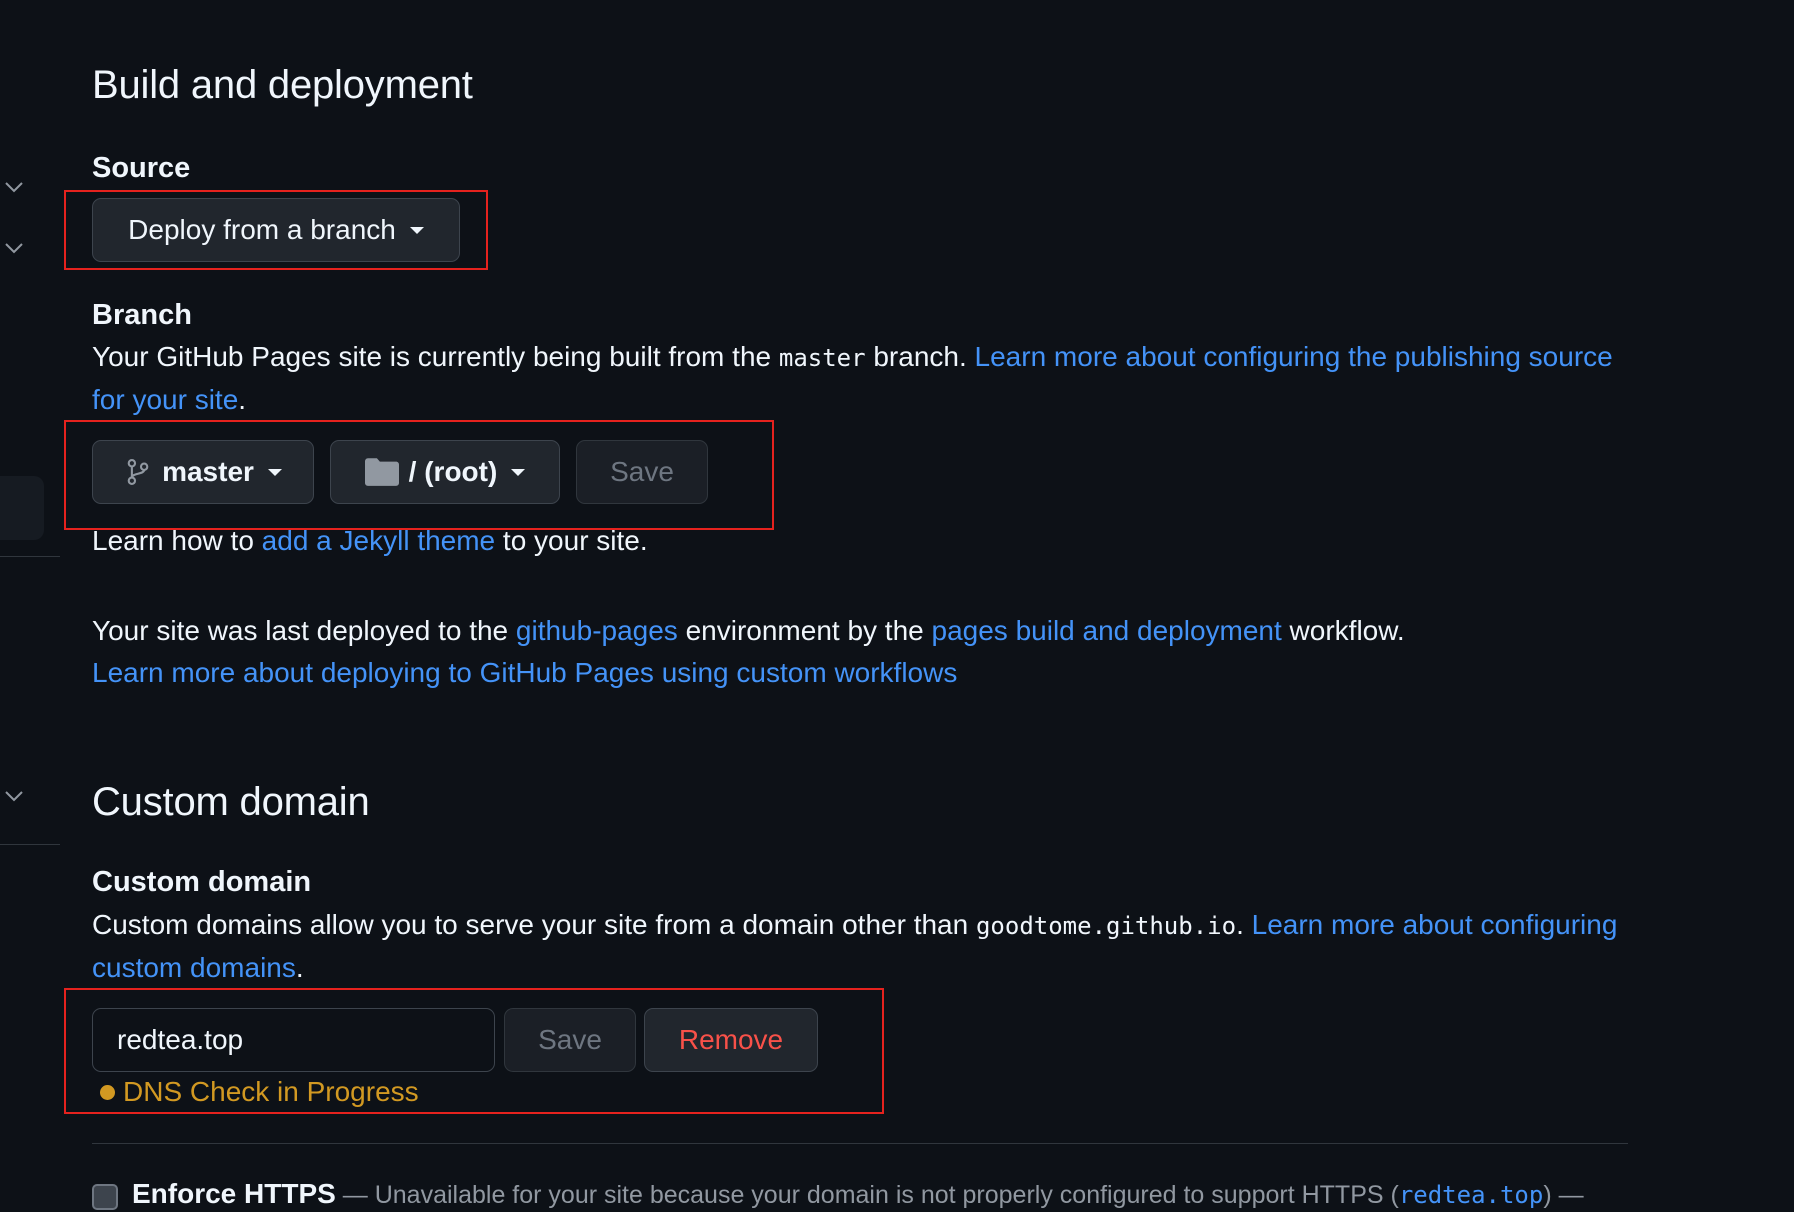  I want to click on branch-save-button: Save, so click(642, 472).